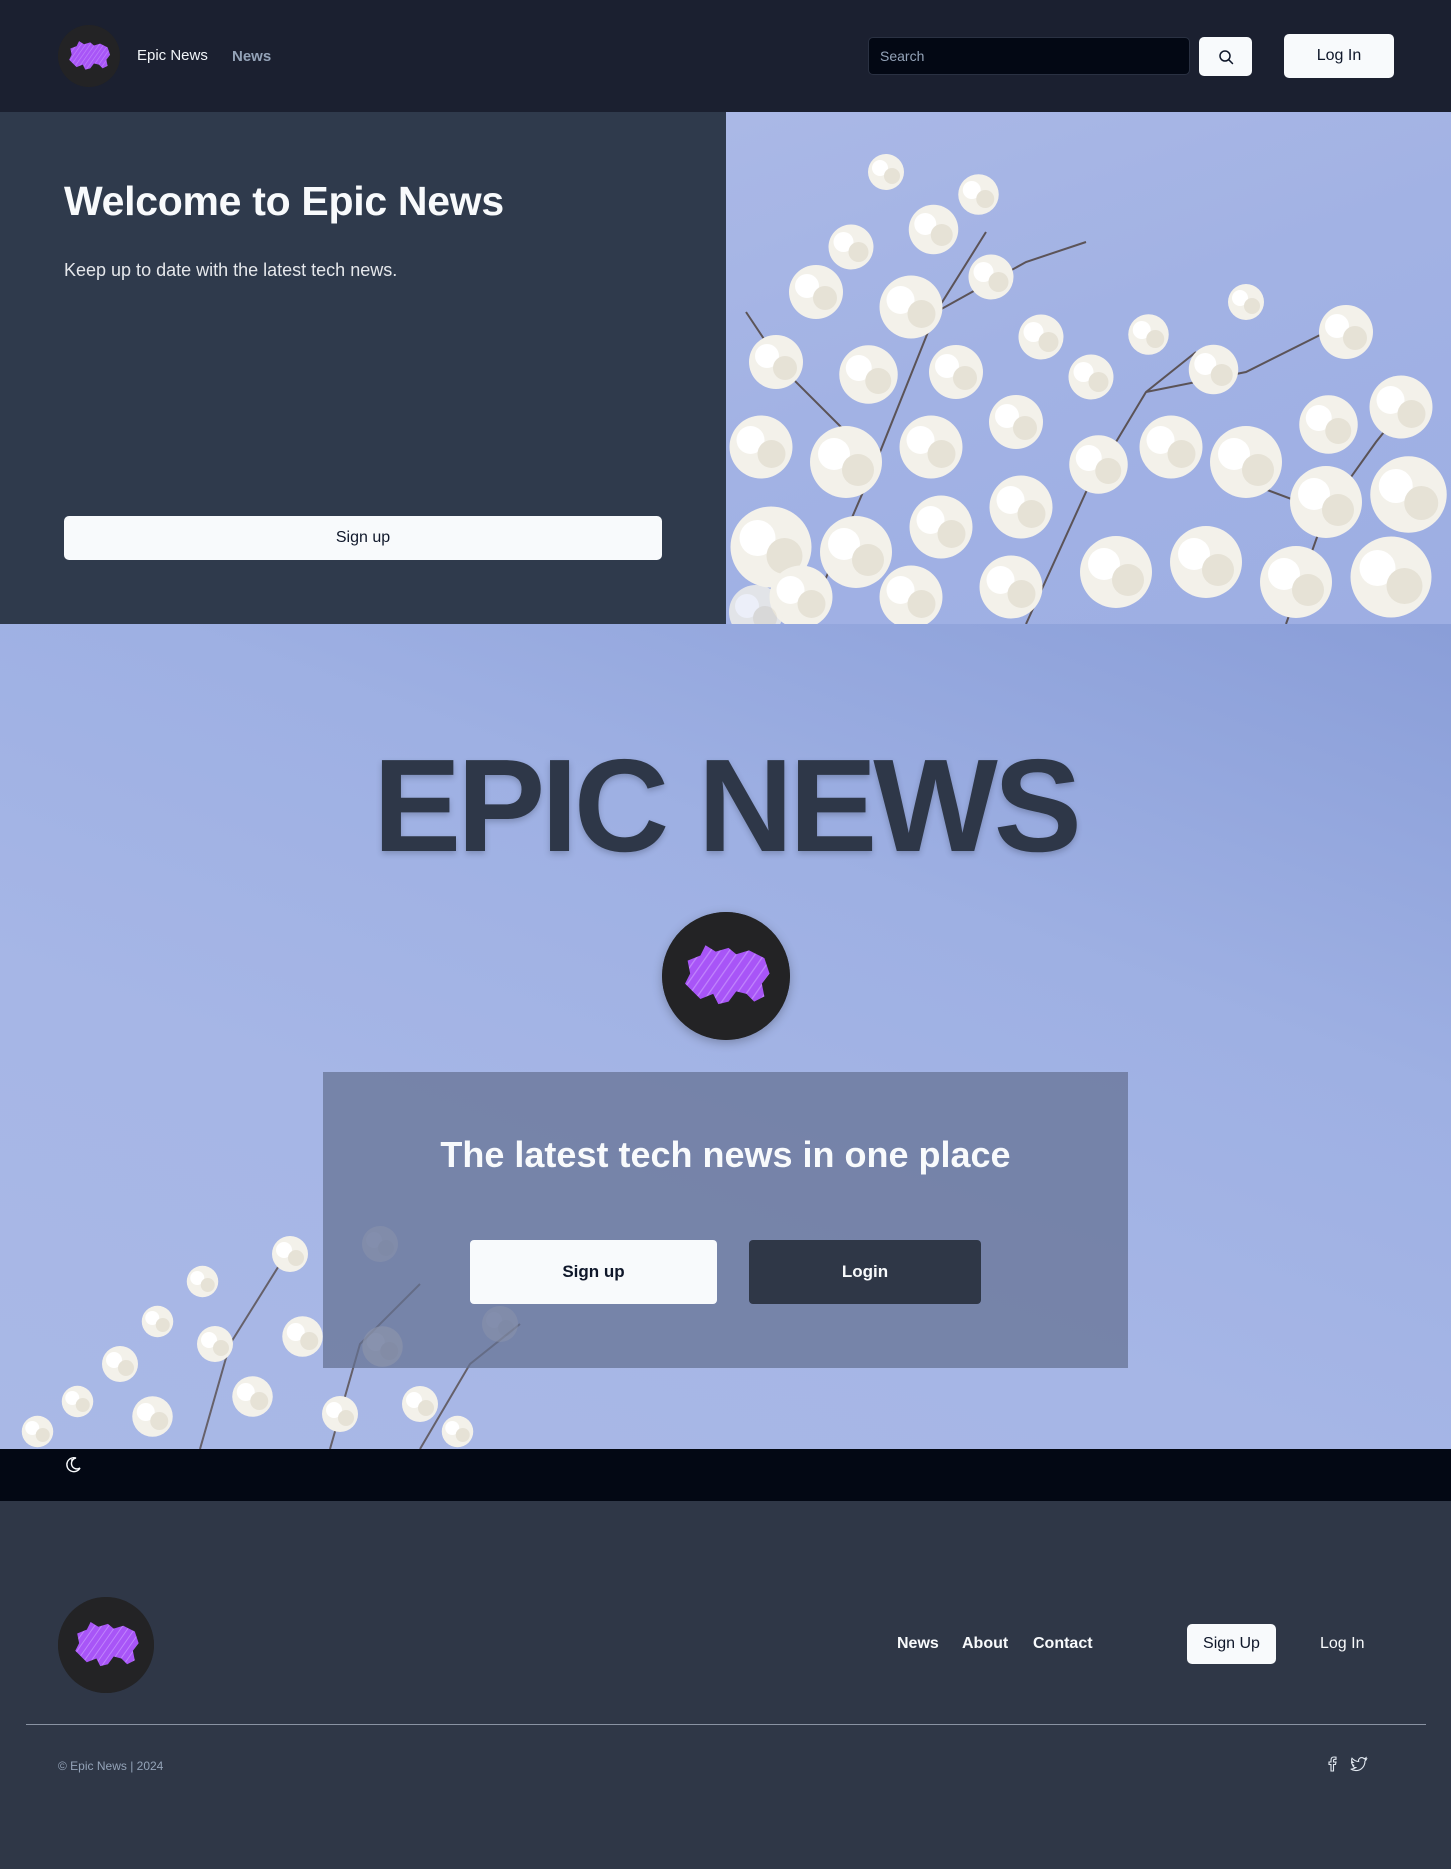 The height and width of the screenshot is (1869, 1451). I want to click on theme-toggle-button, so click(74, 1464).